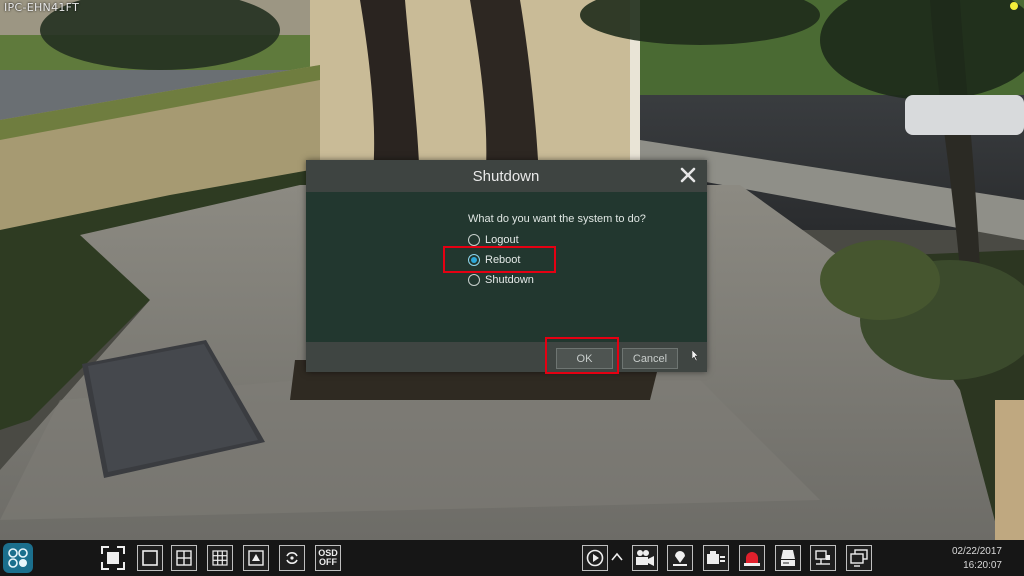 The image size is (1024, 576). I want to click on network-icon, so click(823, 558).